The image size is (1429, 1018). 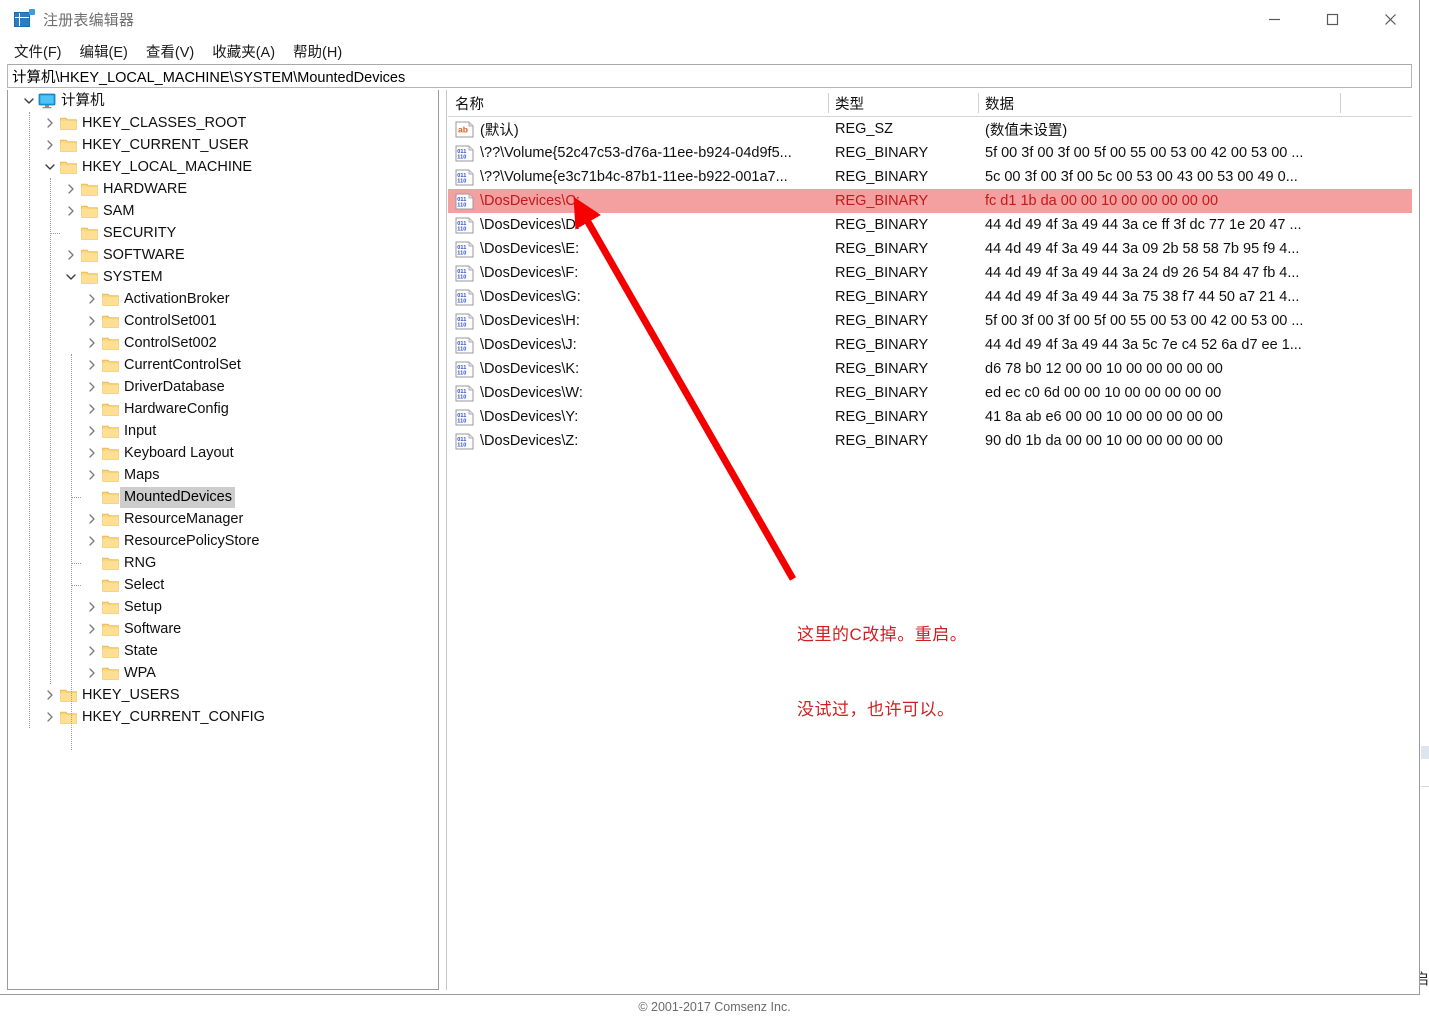 I want to click on tree-item-hkey-current-user: HKEY_CURRENT_USER, so click(x=223, y=145).